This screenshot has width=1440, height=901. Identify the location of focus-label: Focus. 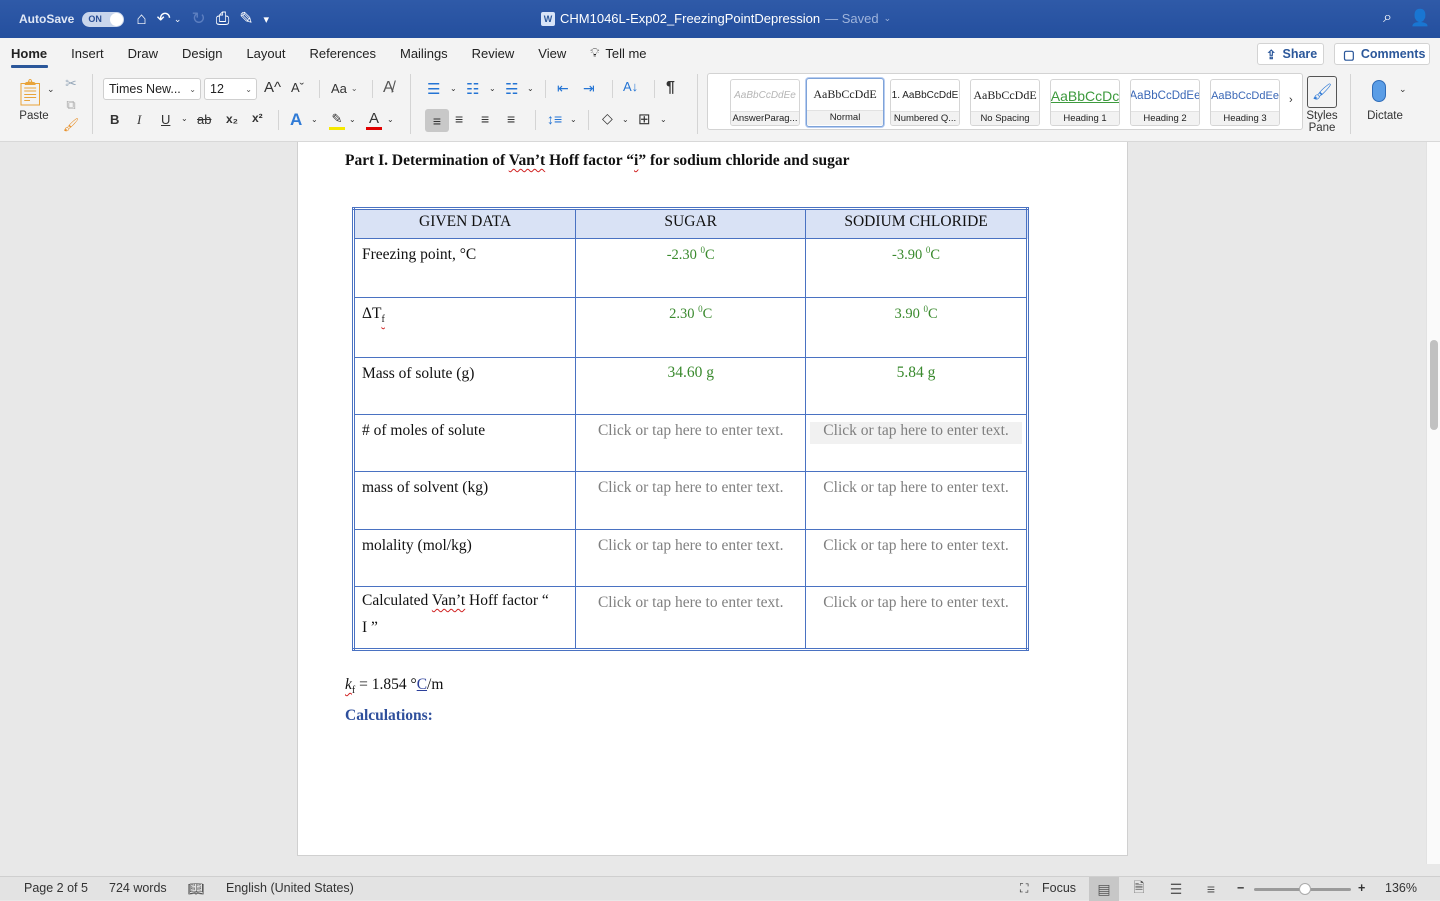
(1059, 888).